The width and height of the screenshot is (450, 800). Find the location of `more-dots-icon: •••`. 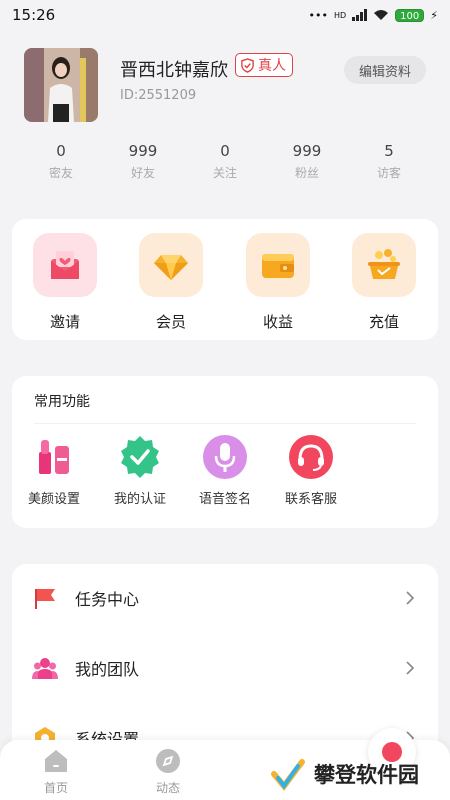

more-dots-icon: ••• is located at coordinates (318, 15).